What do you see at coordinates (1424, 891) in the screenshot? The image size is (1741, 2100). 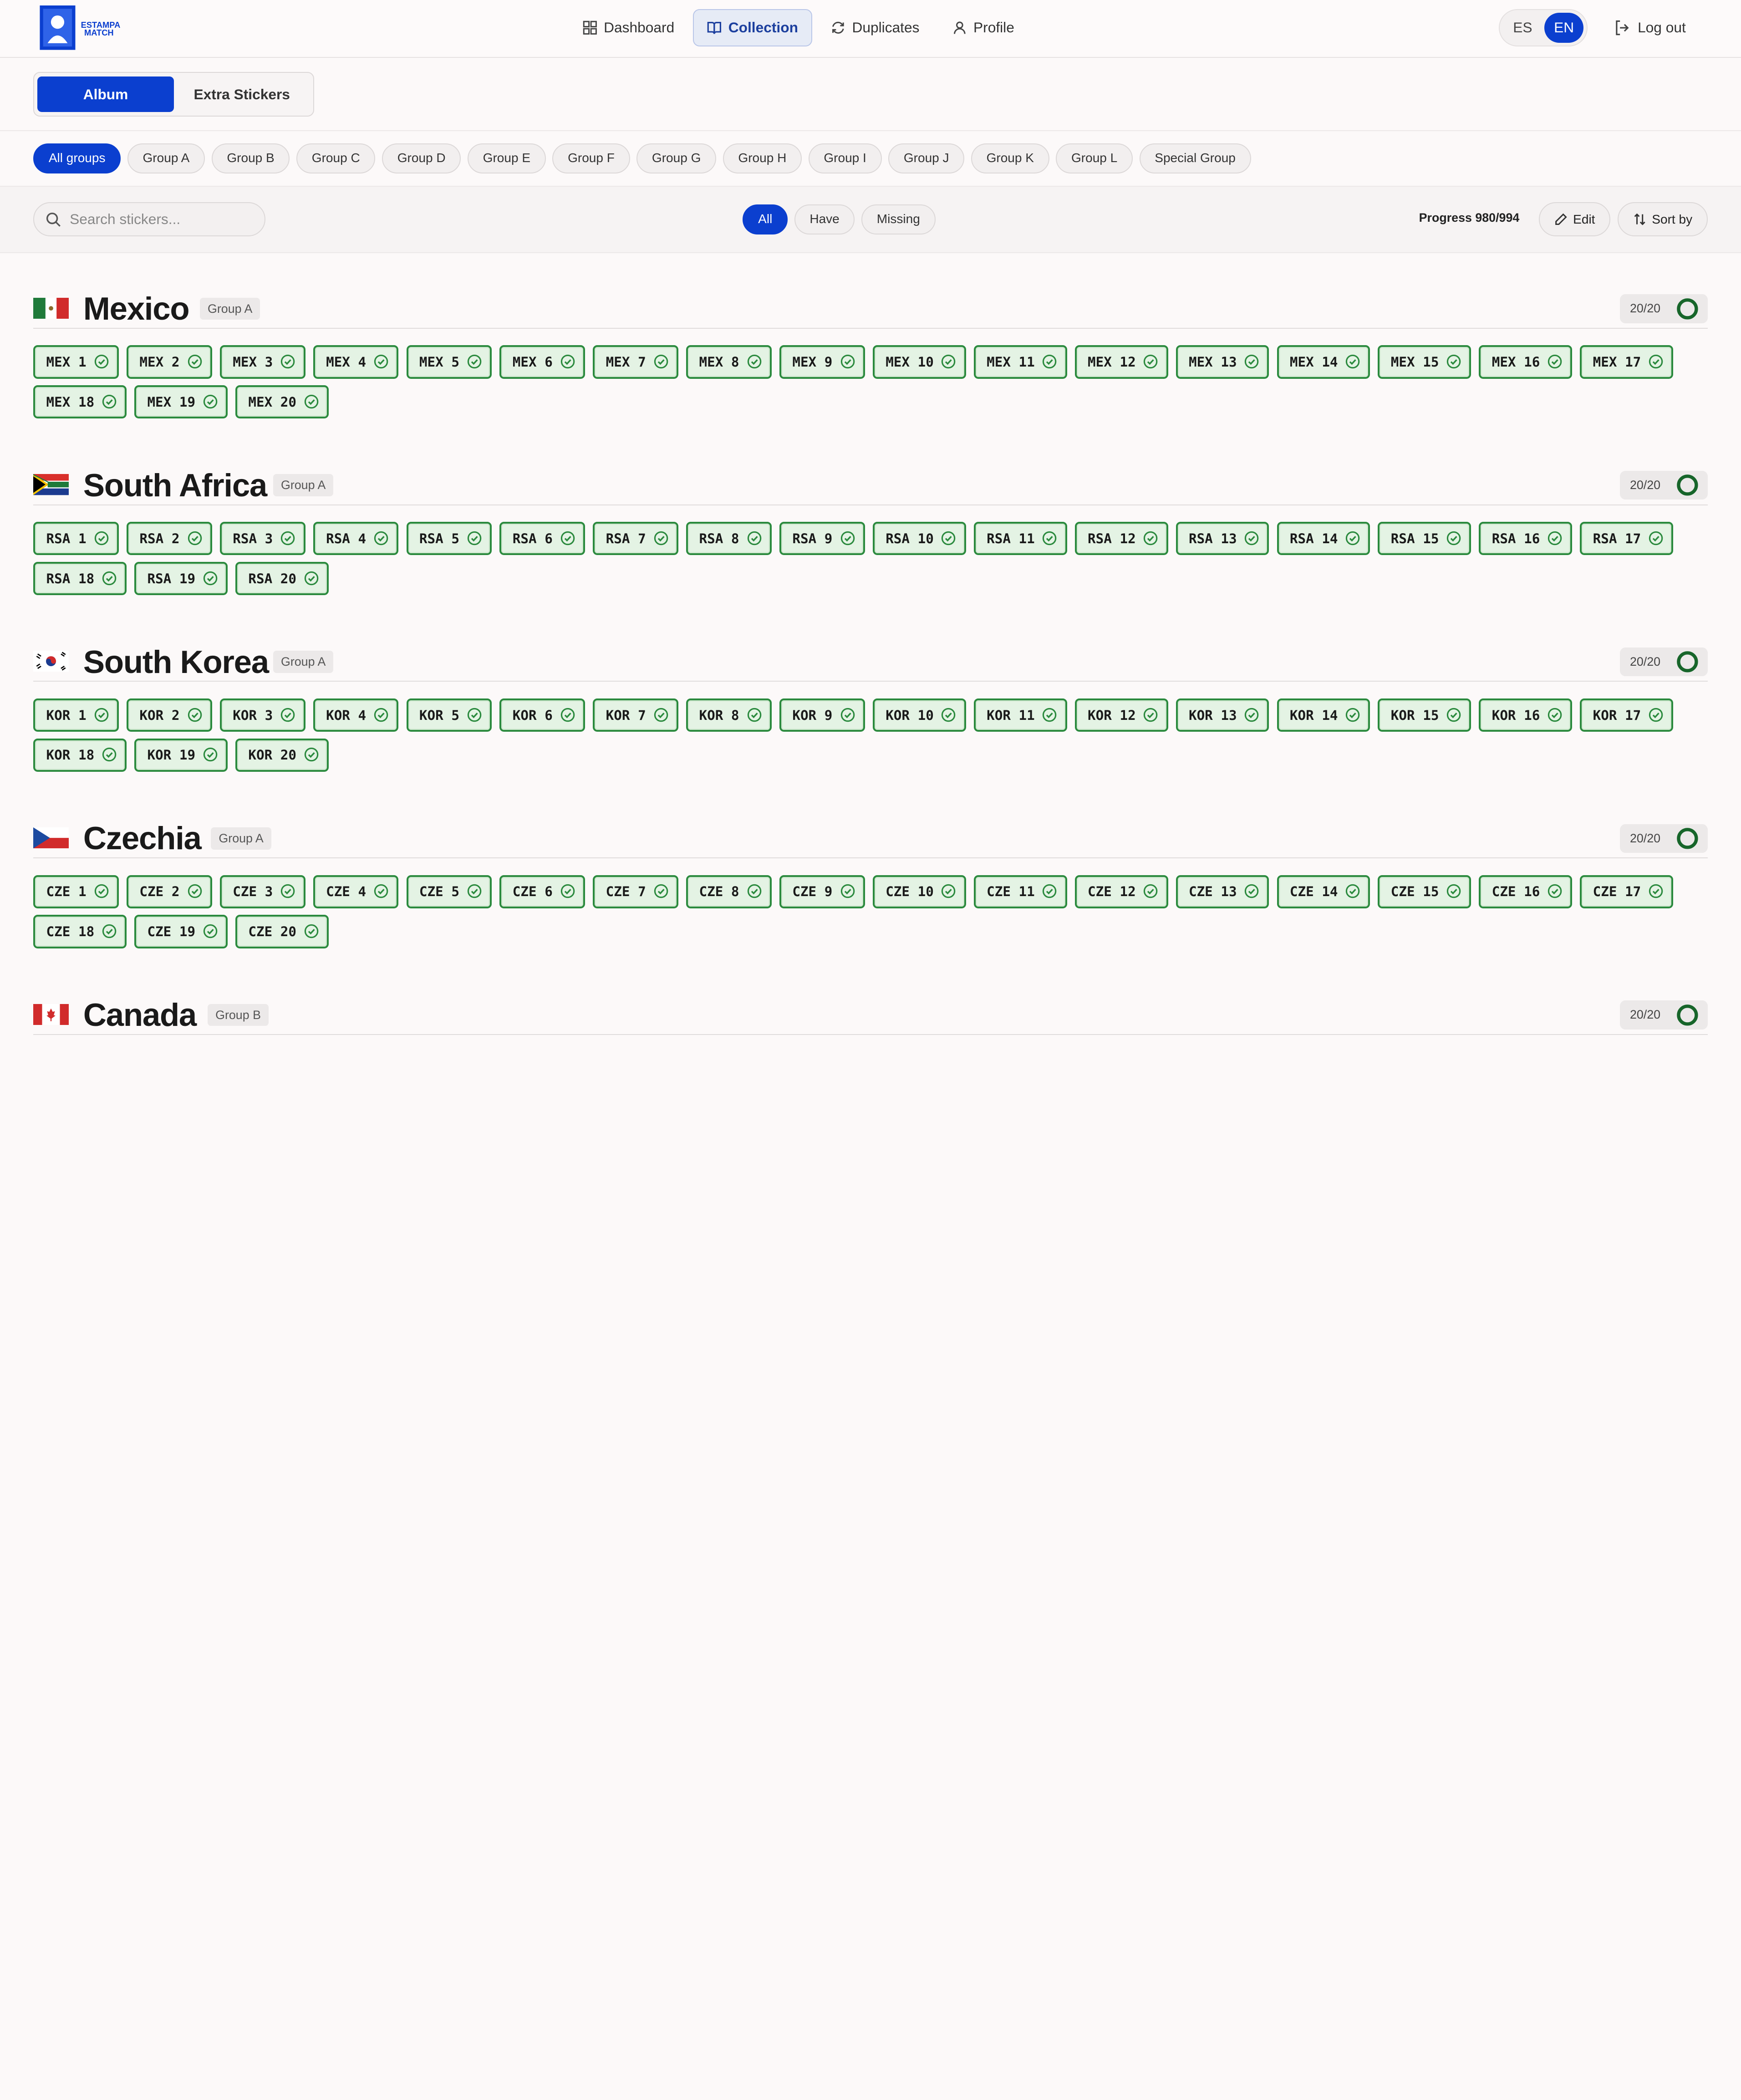 I see `sticker-cze-15: CZE 15` at bounding box center [1424, 891].